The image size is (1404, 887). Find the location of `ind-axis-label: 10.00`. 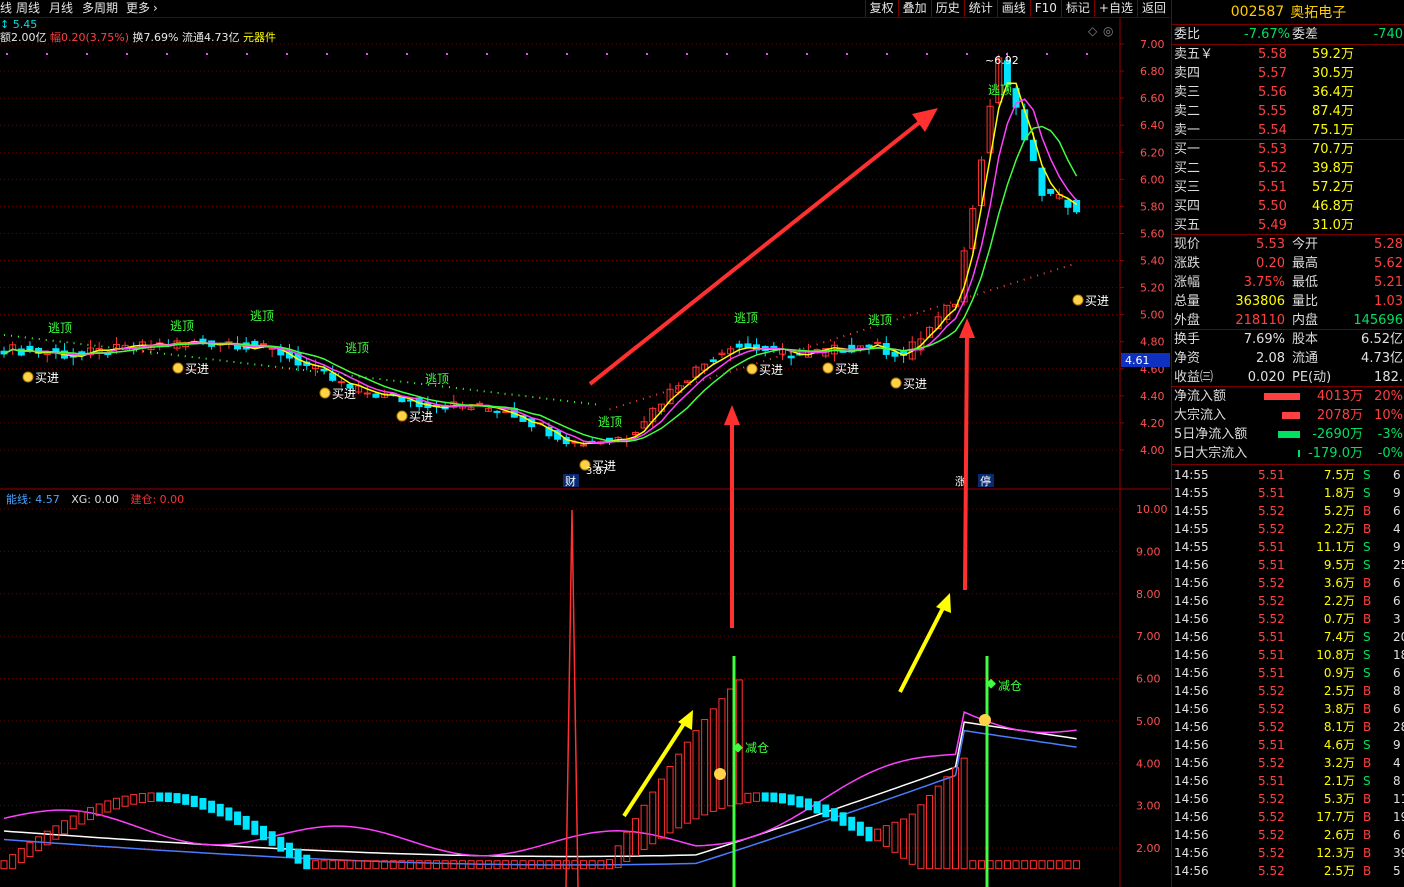

ind-axis-label: 10.00 is located at coordinates (1152, 509).